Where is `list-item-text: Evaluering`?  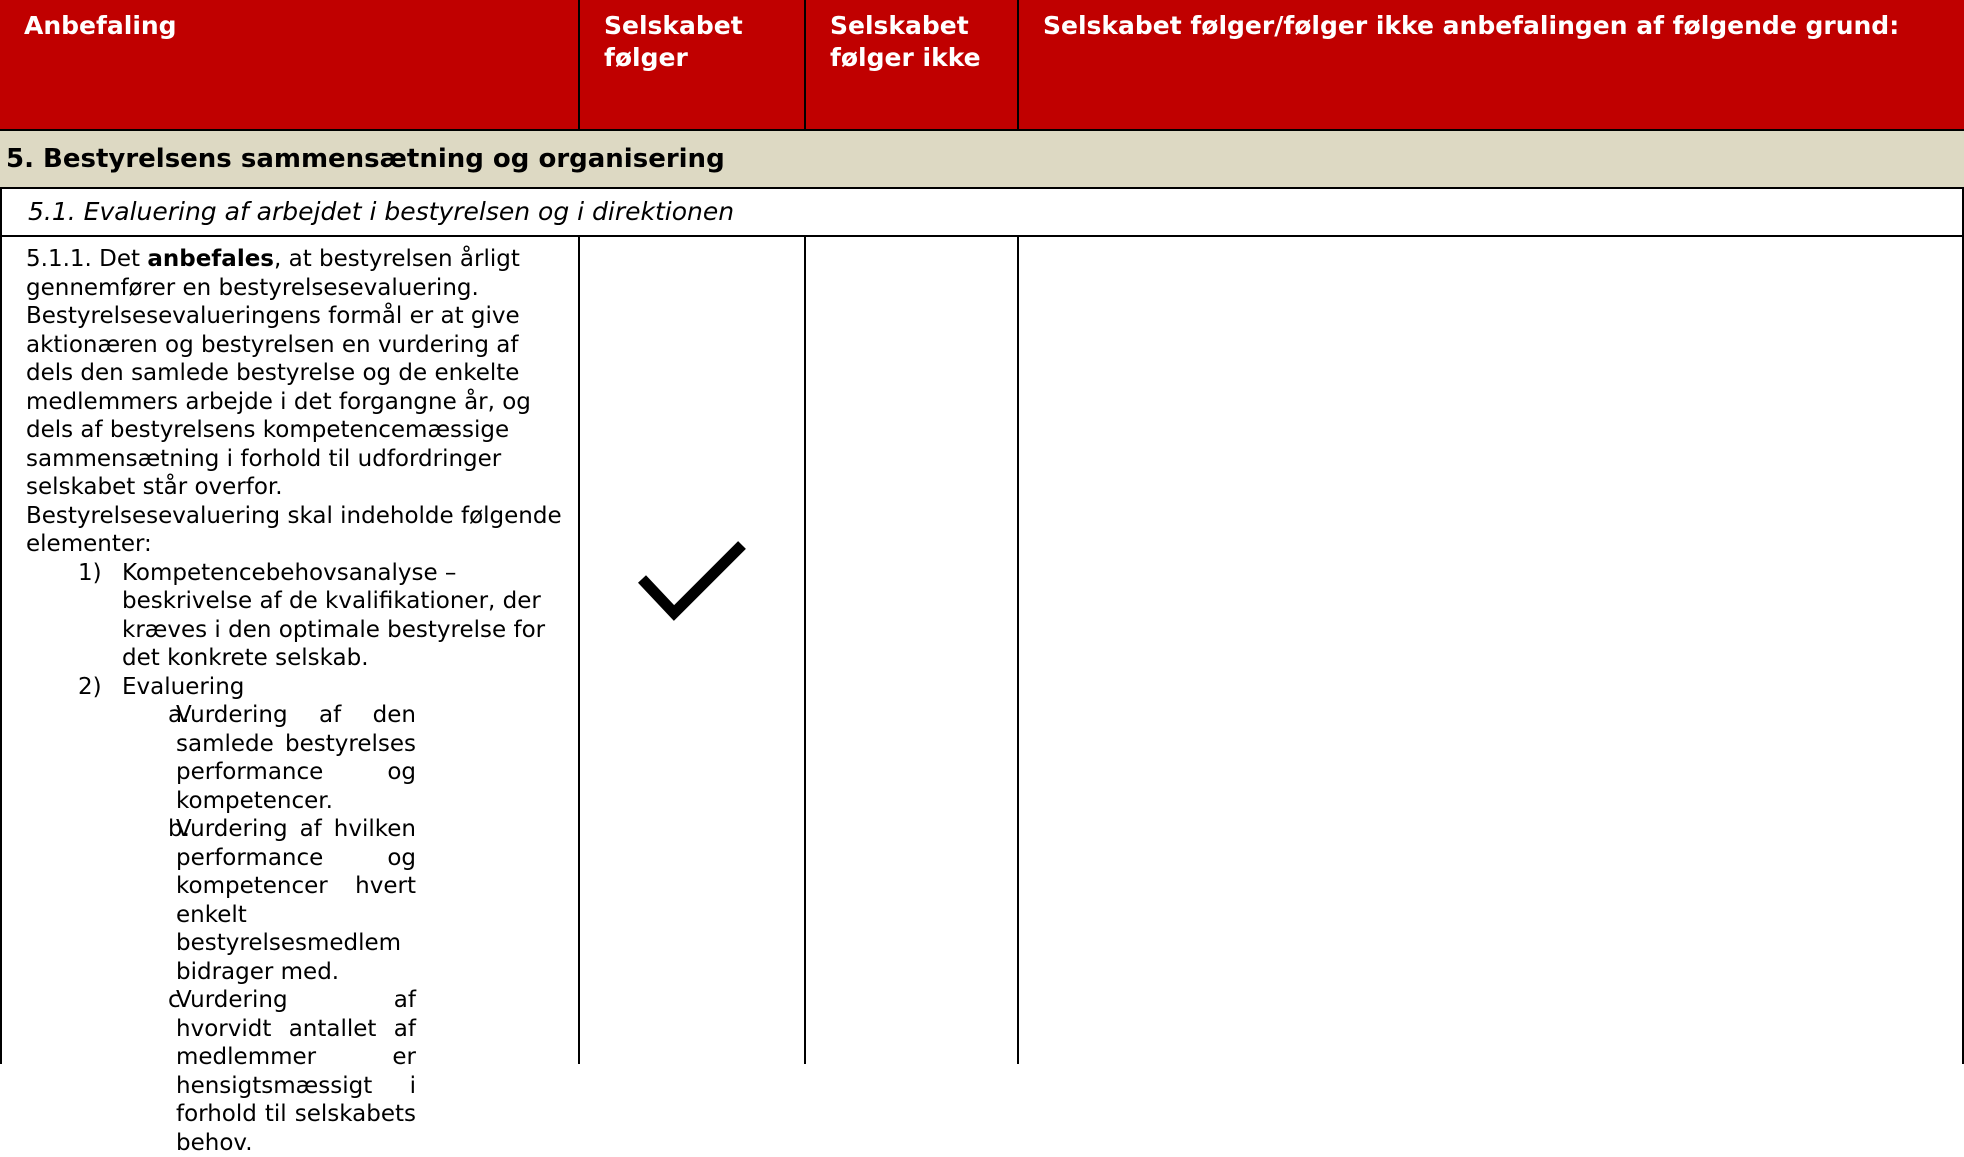
list-item-text: Evaluering is located at coordinates (183, 686).